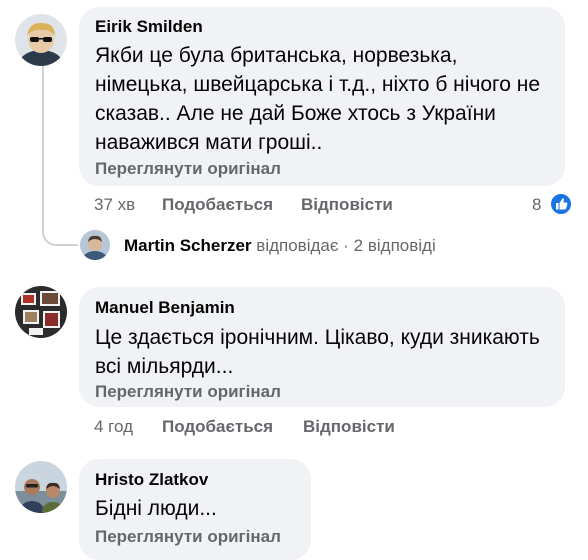 The width and height of the screenshot is (588, 560). I want to click on comment-timestamp: 4 год, so click(113, 427).